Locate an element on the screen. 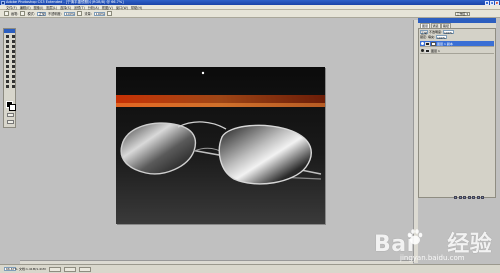 The width and height of the screenshot is (500, 273). flow-label: 流量: is located at coordinates (88, 14).